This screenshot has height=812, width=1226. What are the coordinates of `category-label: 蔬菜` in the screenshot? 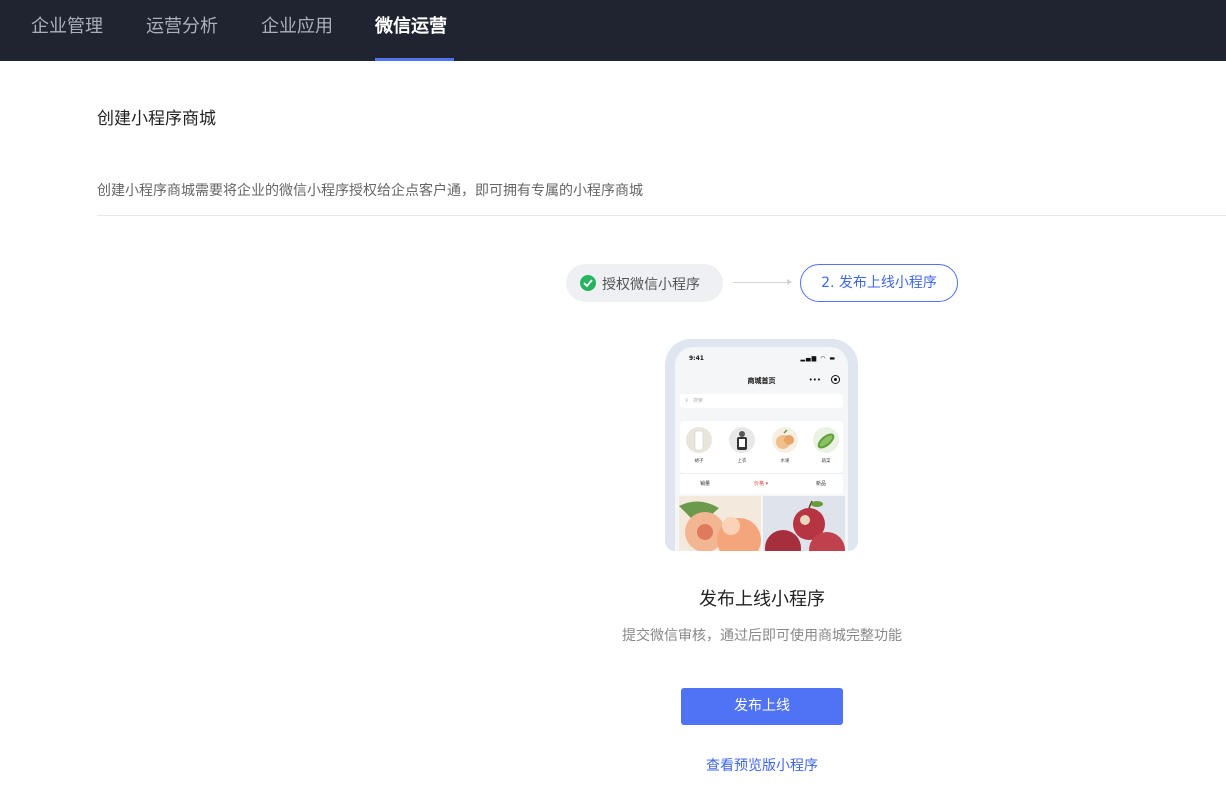 It's located at (826, 461).